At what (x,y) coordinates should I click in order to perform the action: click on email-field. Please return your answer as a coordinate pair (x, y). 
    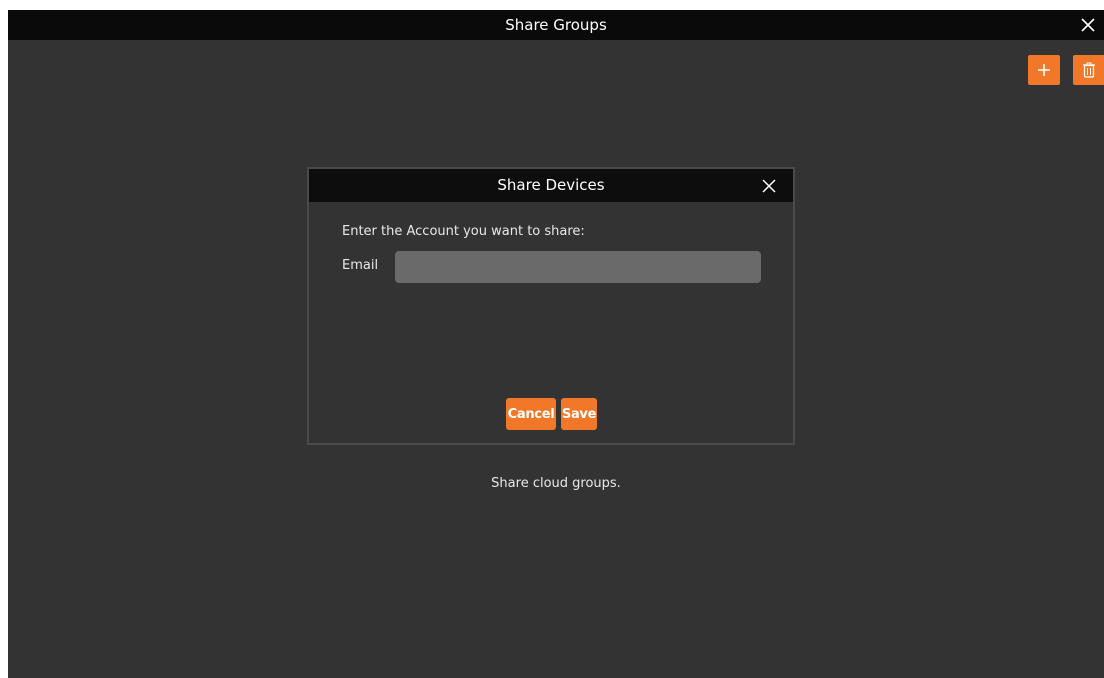
    Looking at the image, I should click on (578, 267).